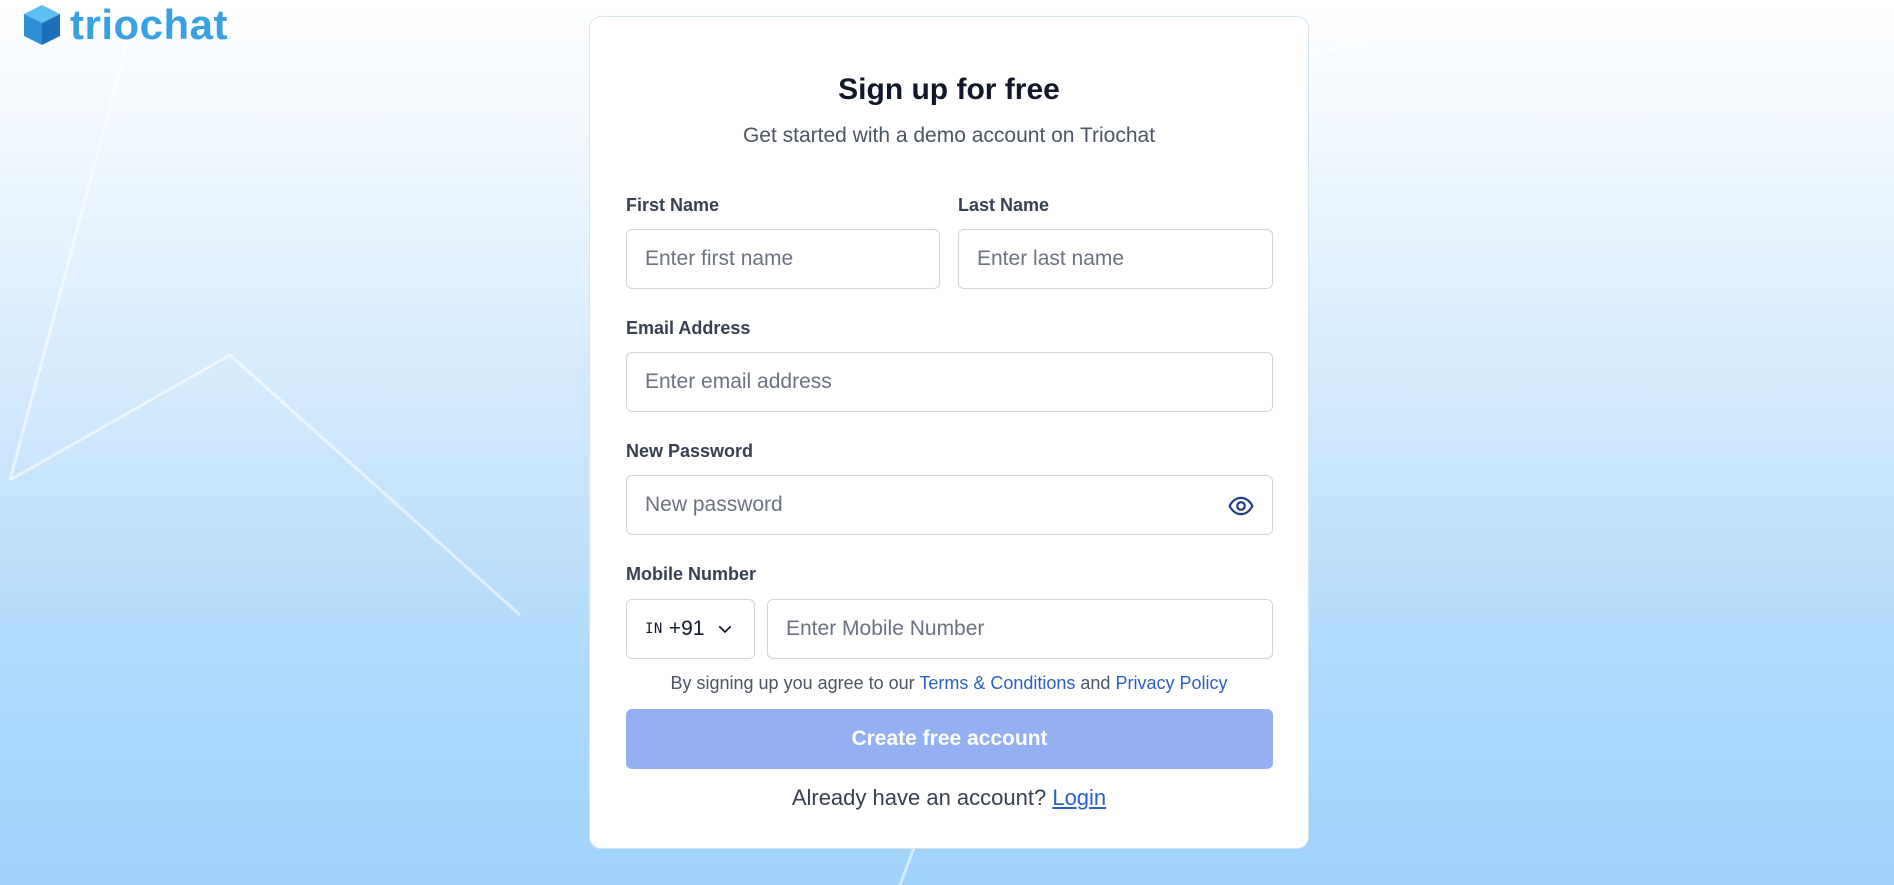  What do you see at coordinates (654, 629) in the screenshot?
I see `country-code: IN` at bounding box center [654, 629].